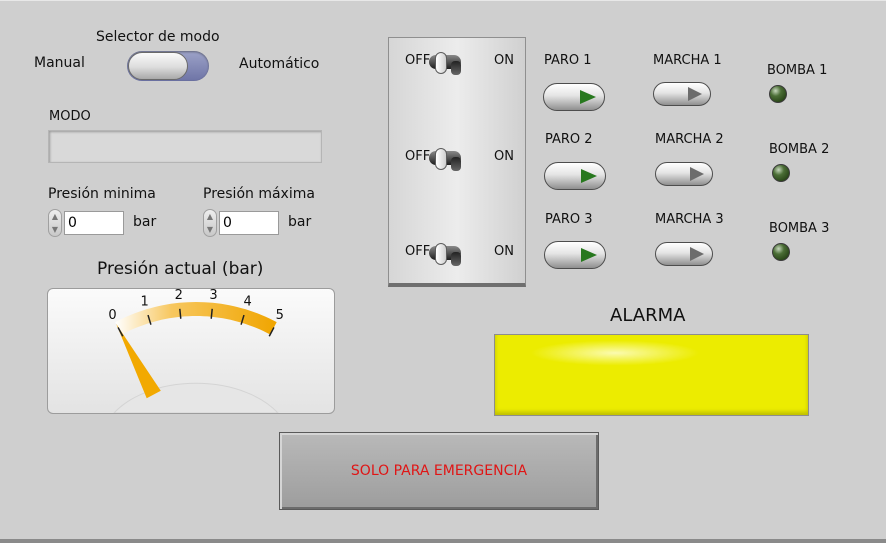 Image resolution: width=886 pixels, height=543 pixels. What do you see at coordinates (158, 37) in the screenshot?
I see `mode-selector-title: Selector de modo` at bounding box center [158, 37].